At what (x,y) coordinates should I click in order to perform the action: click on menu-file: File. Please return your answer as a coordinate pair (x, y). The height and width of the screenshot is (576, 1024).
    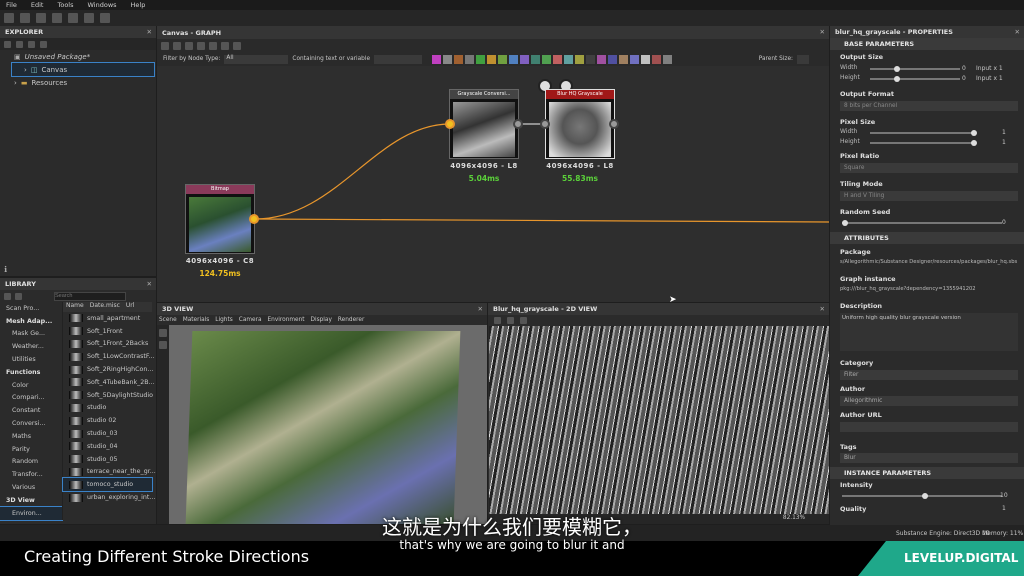
    Looking at the image, I should click on (11, 5).